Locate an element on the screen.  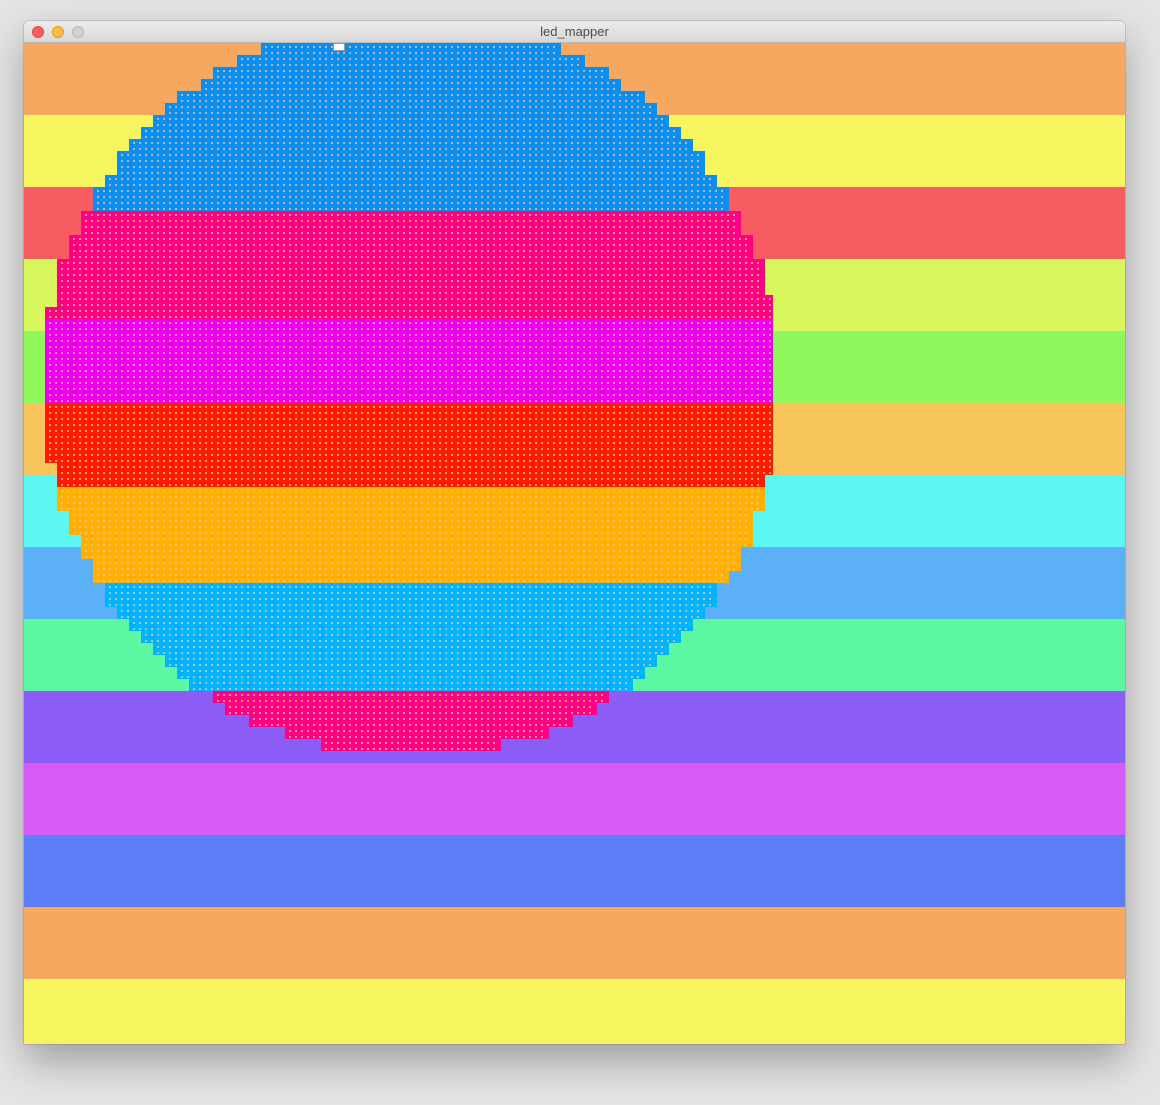
window-title: led_mapper is located at coordinates (574, 31).